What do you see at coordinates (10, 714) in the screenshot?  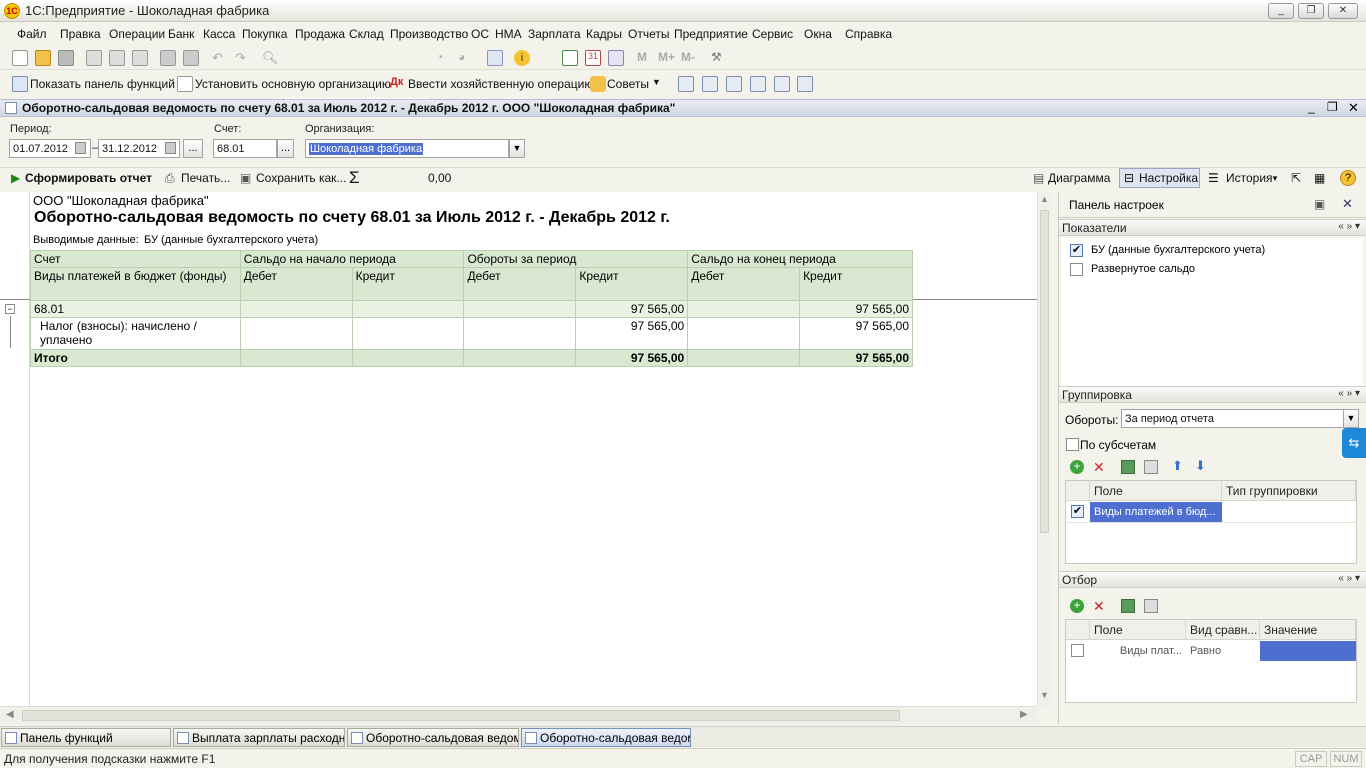 I see `scroll-left-icon: ◀` at bounding box center [10, 714].